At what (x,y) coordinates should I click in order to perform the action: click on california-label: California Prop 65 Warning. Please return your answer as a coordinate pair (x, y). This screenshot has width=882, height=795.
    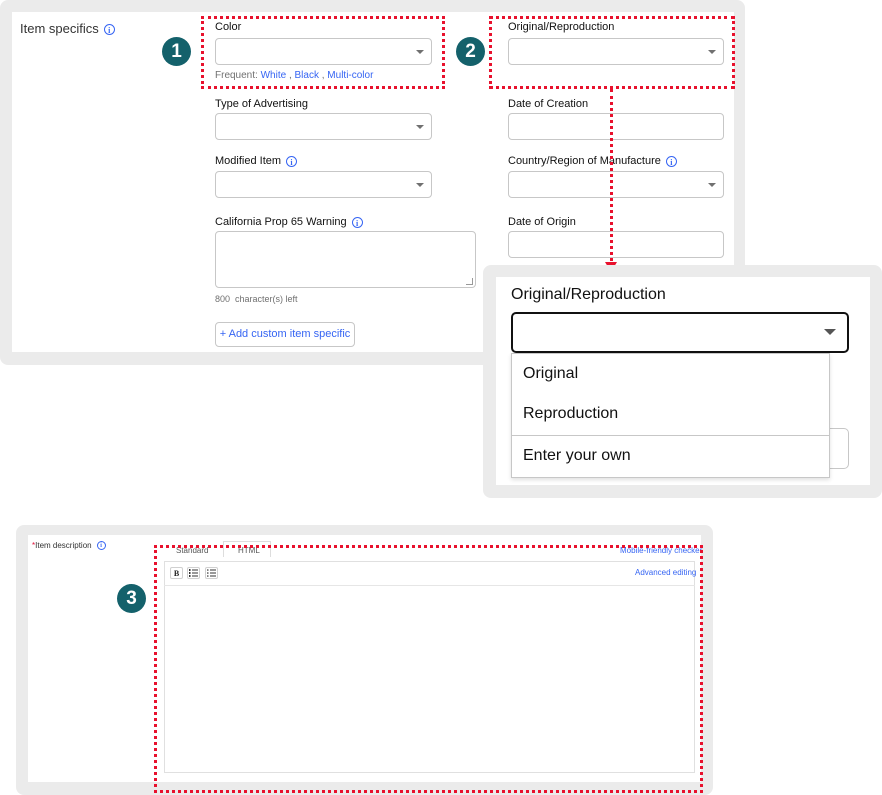
    Looking at the image, I should click on (281, 222).